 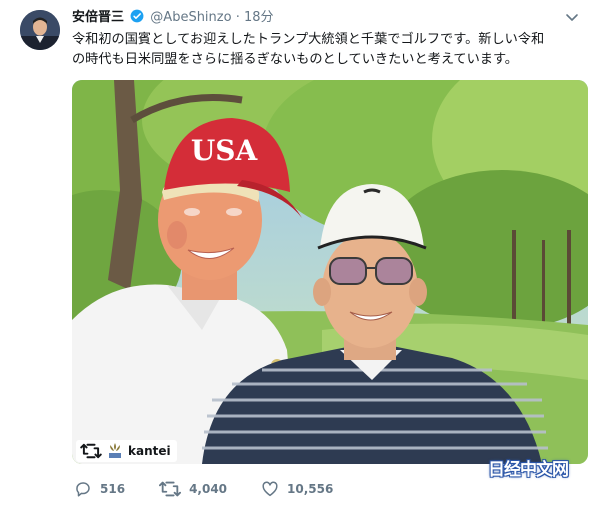 I want to click on timestamp: 18分, so click(x=259, y=17).